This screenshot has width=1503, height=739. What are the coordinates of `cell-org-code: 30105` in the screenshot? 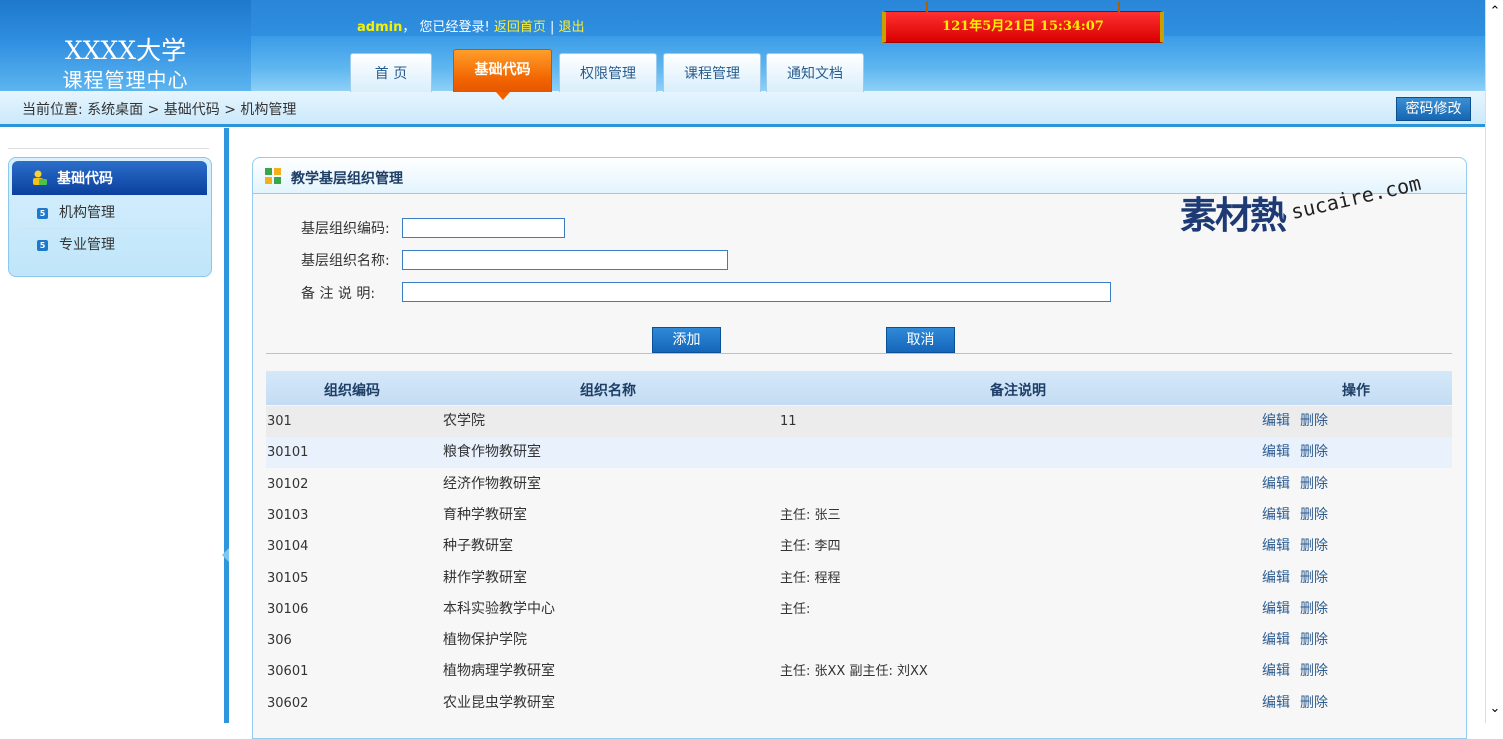 It's located at (288, 578).